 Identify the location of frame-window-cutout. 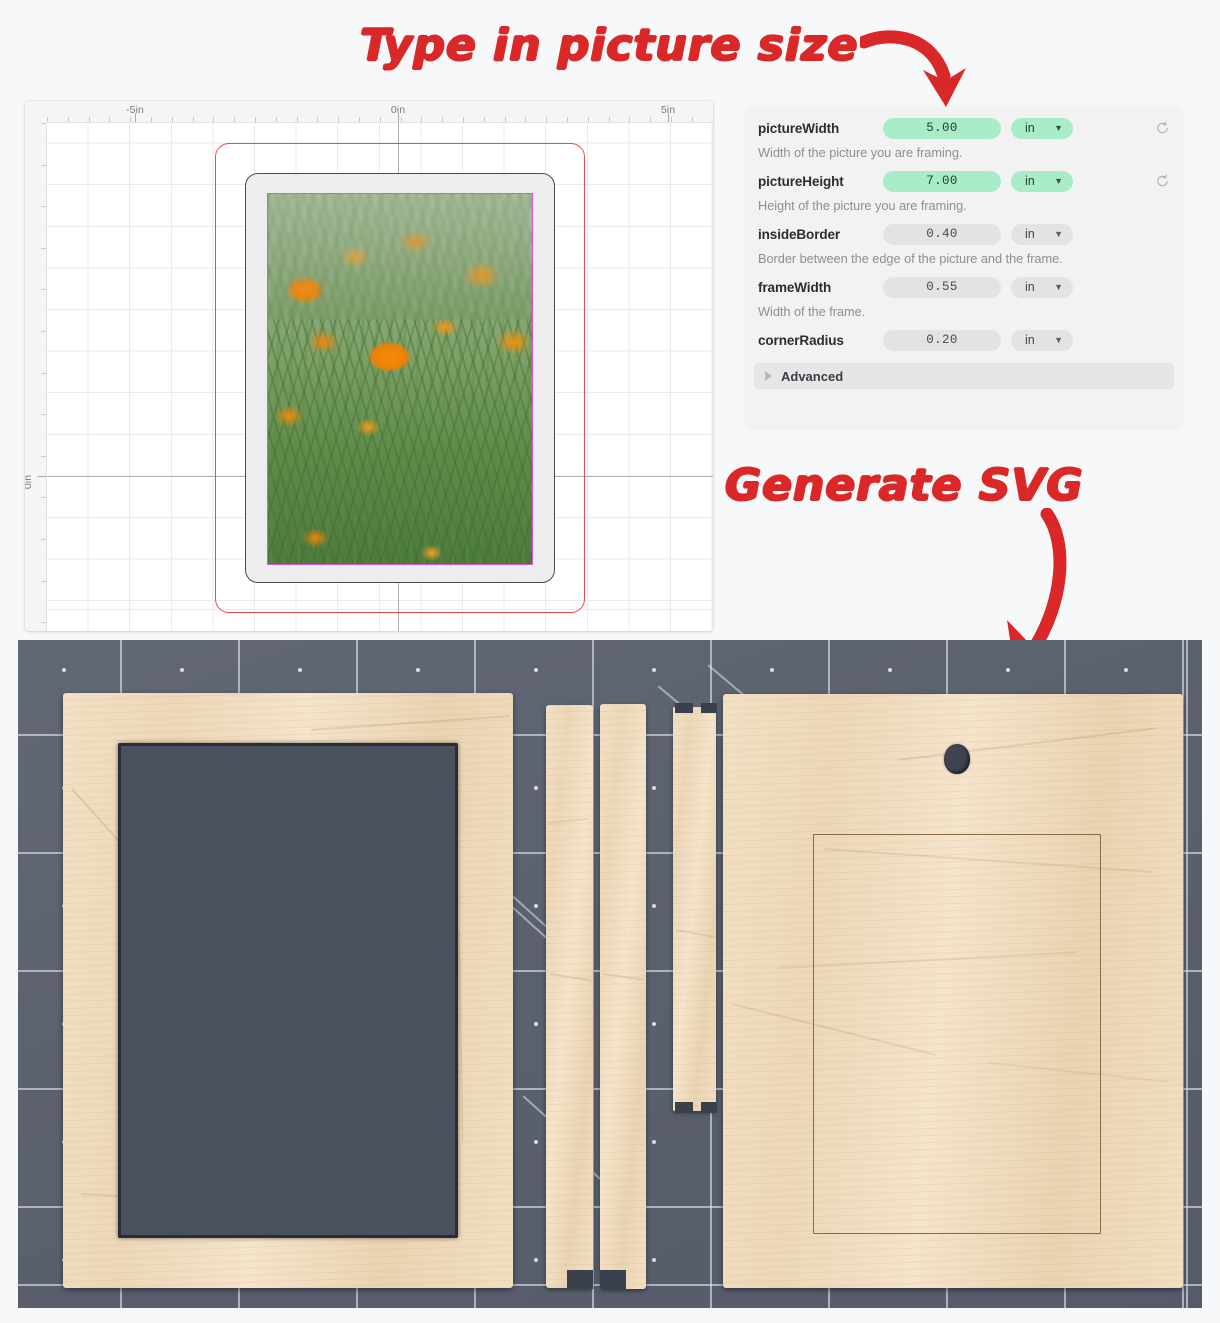
(288, 990).